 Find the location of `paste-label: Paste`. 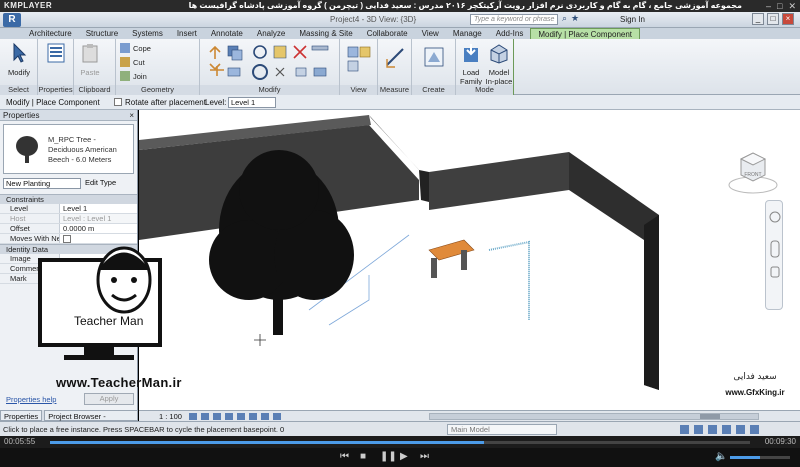

paste-label: Paste is located at coordinates (90, 72).